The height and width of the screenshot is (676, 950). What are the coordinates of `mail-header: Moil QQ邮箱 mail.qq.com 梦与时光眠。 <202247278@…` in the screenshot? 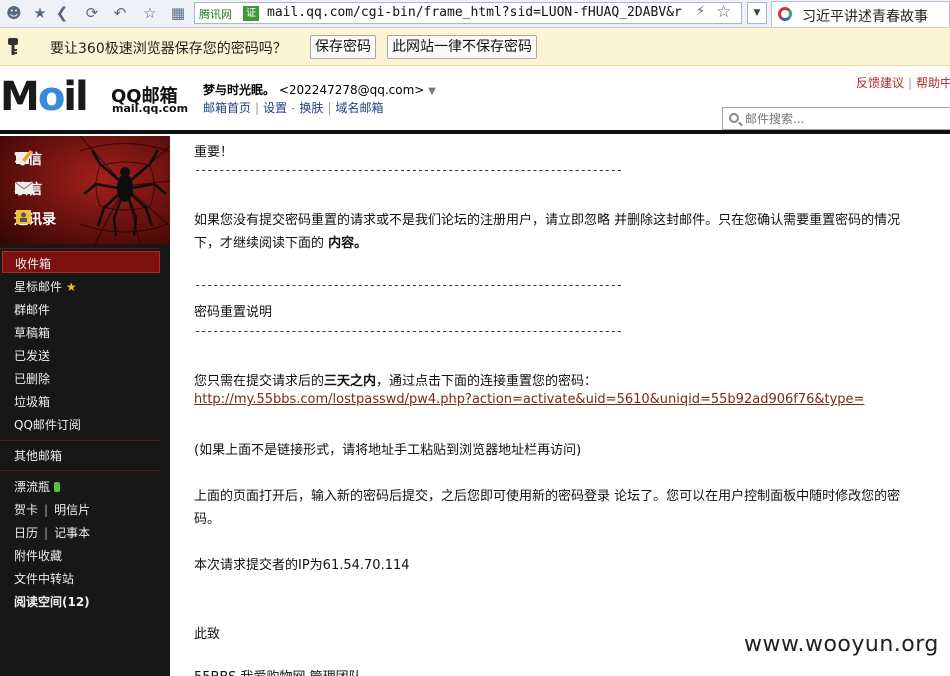 It's located at (475, 100).